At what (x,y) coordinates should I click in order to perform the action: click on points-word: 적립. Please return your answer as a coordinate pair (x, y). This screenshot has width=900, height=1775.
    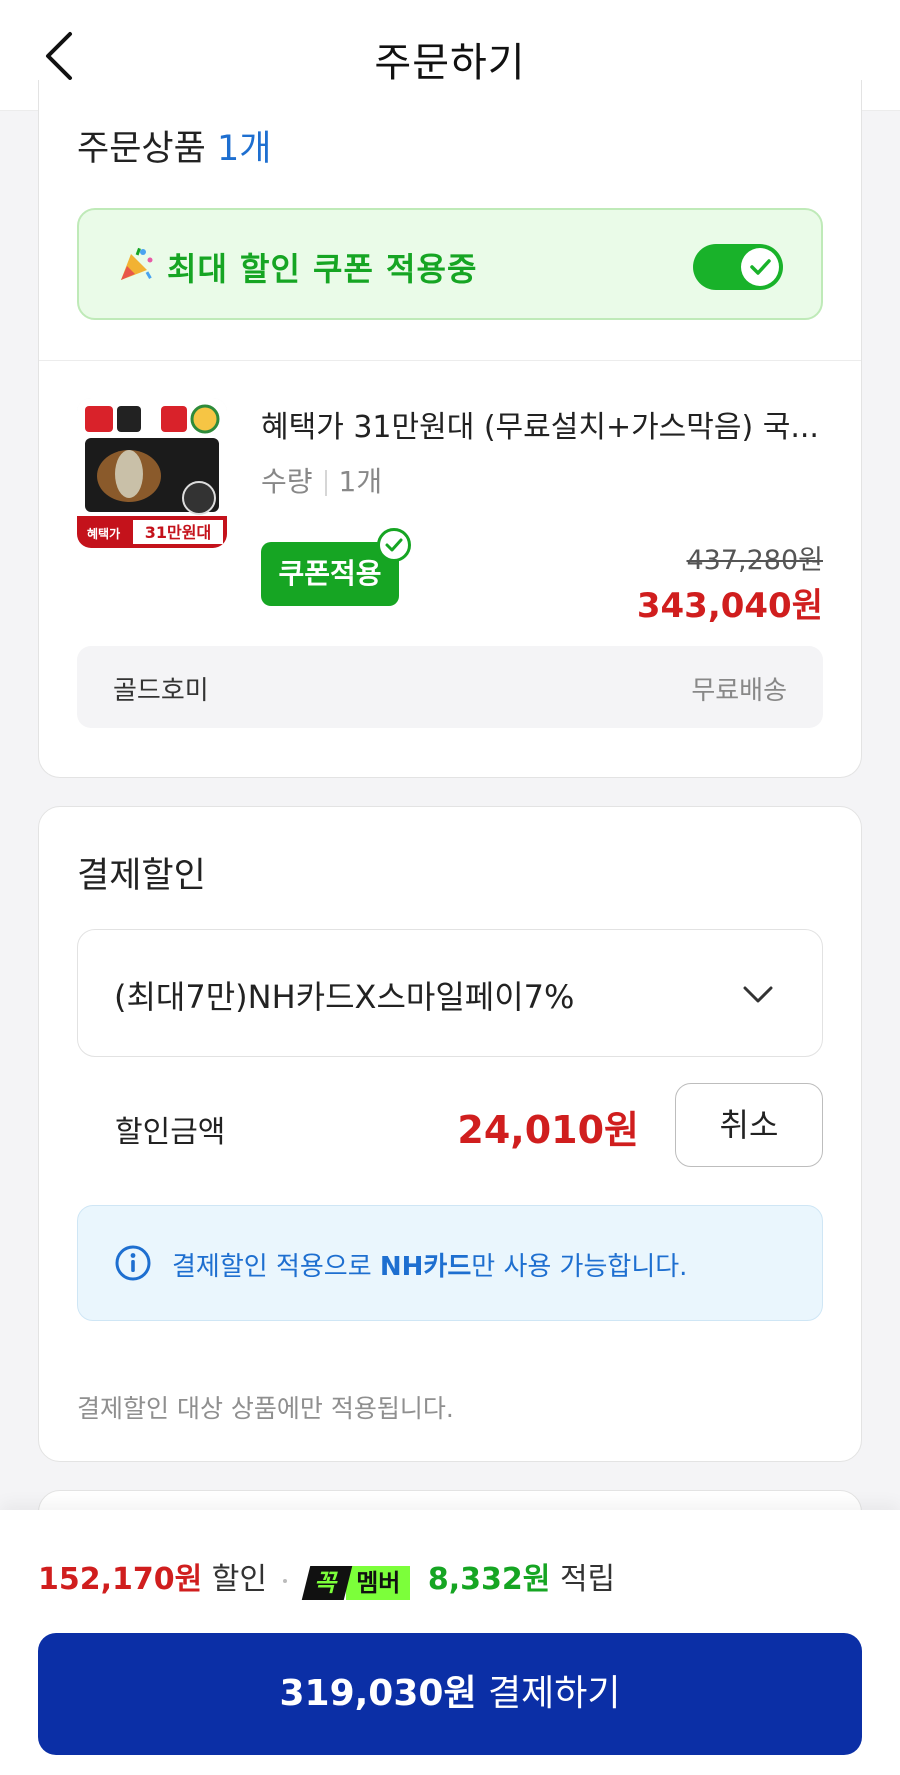
    Looking at the image, I should click on (587, 1579).